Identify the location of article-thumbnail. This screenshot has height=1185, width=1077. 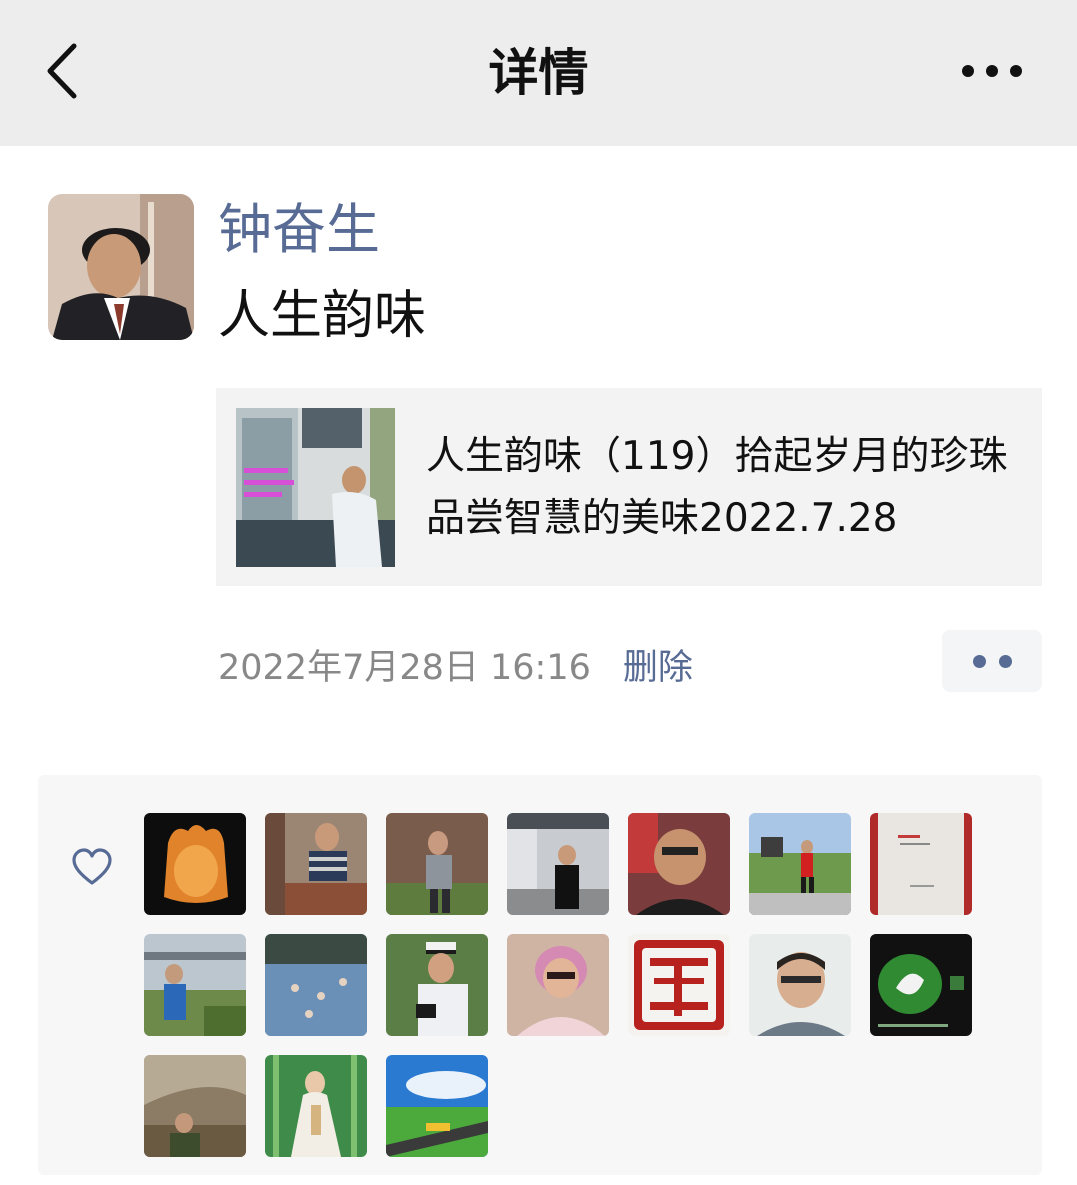
(315, 487).